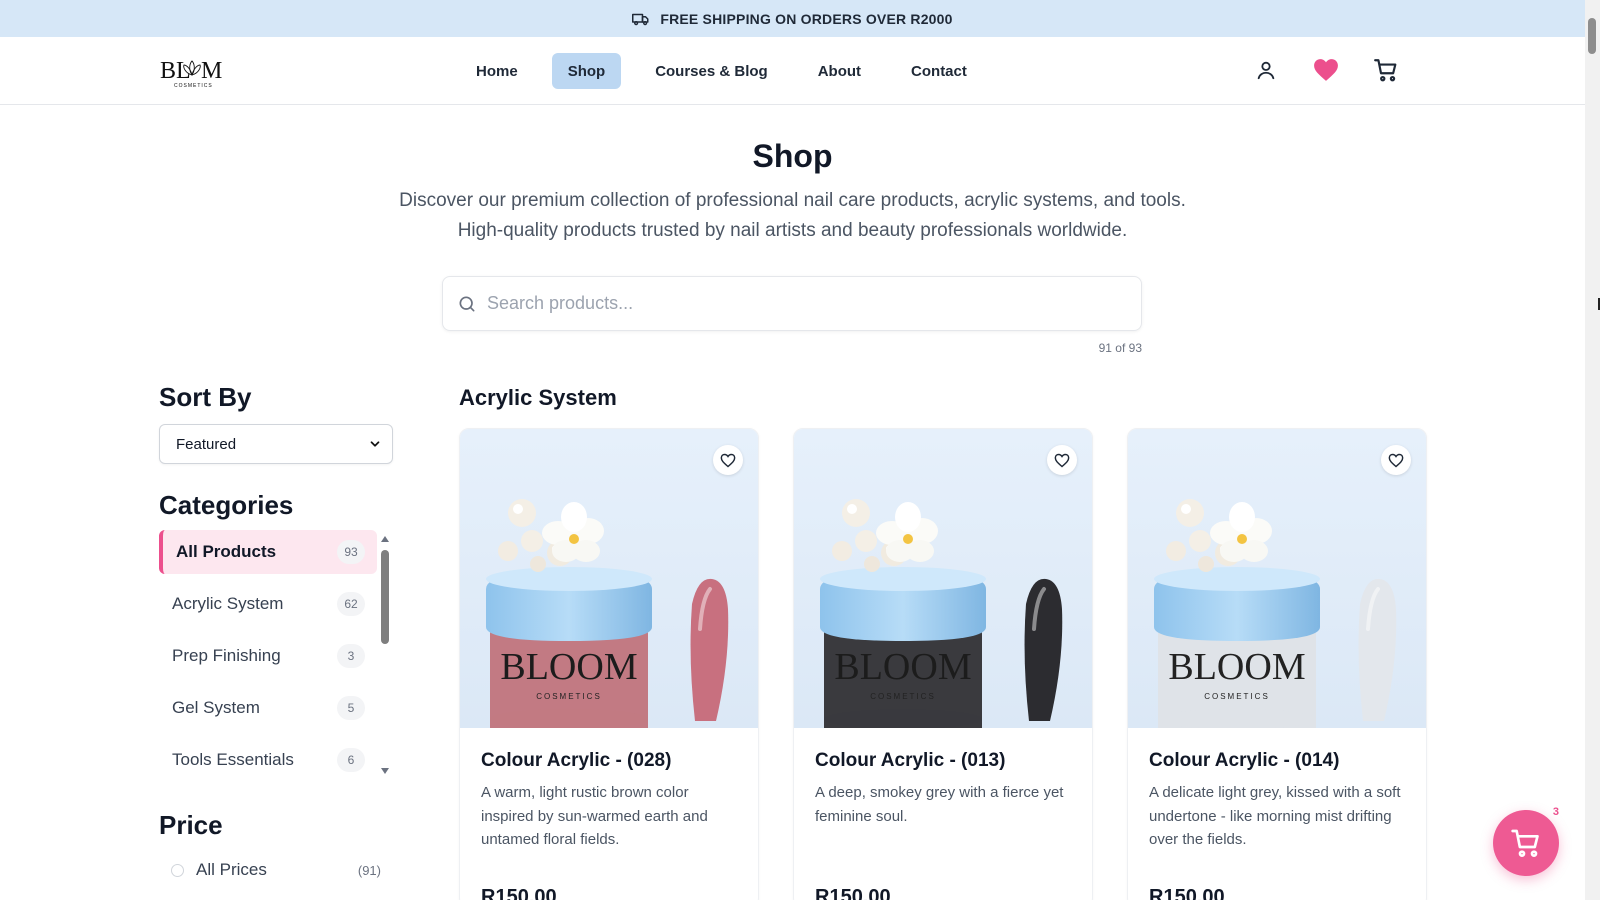 This screenshot has height=900, width=1600. I want to click on category-all-products: All Products 93, so click(268, 552).